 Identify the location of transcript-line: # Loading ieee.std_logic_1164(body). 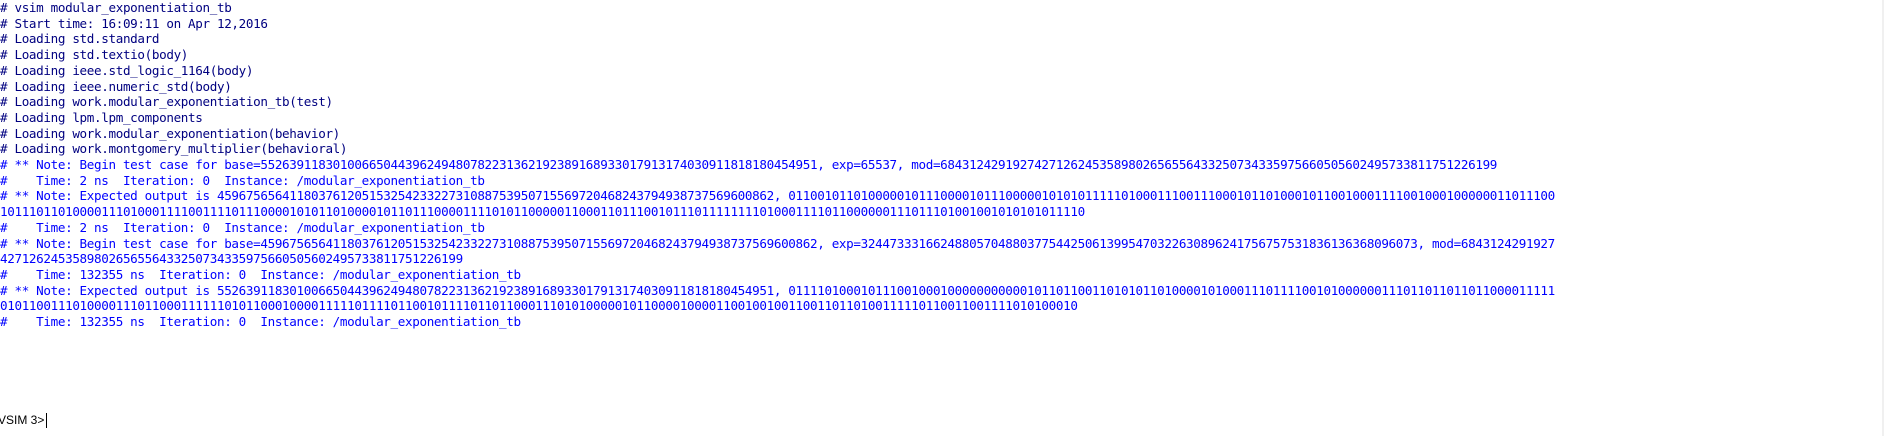
(127, 70).